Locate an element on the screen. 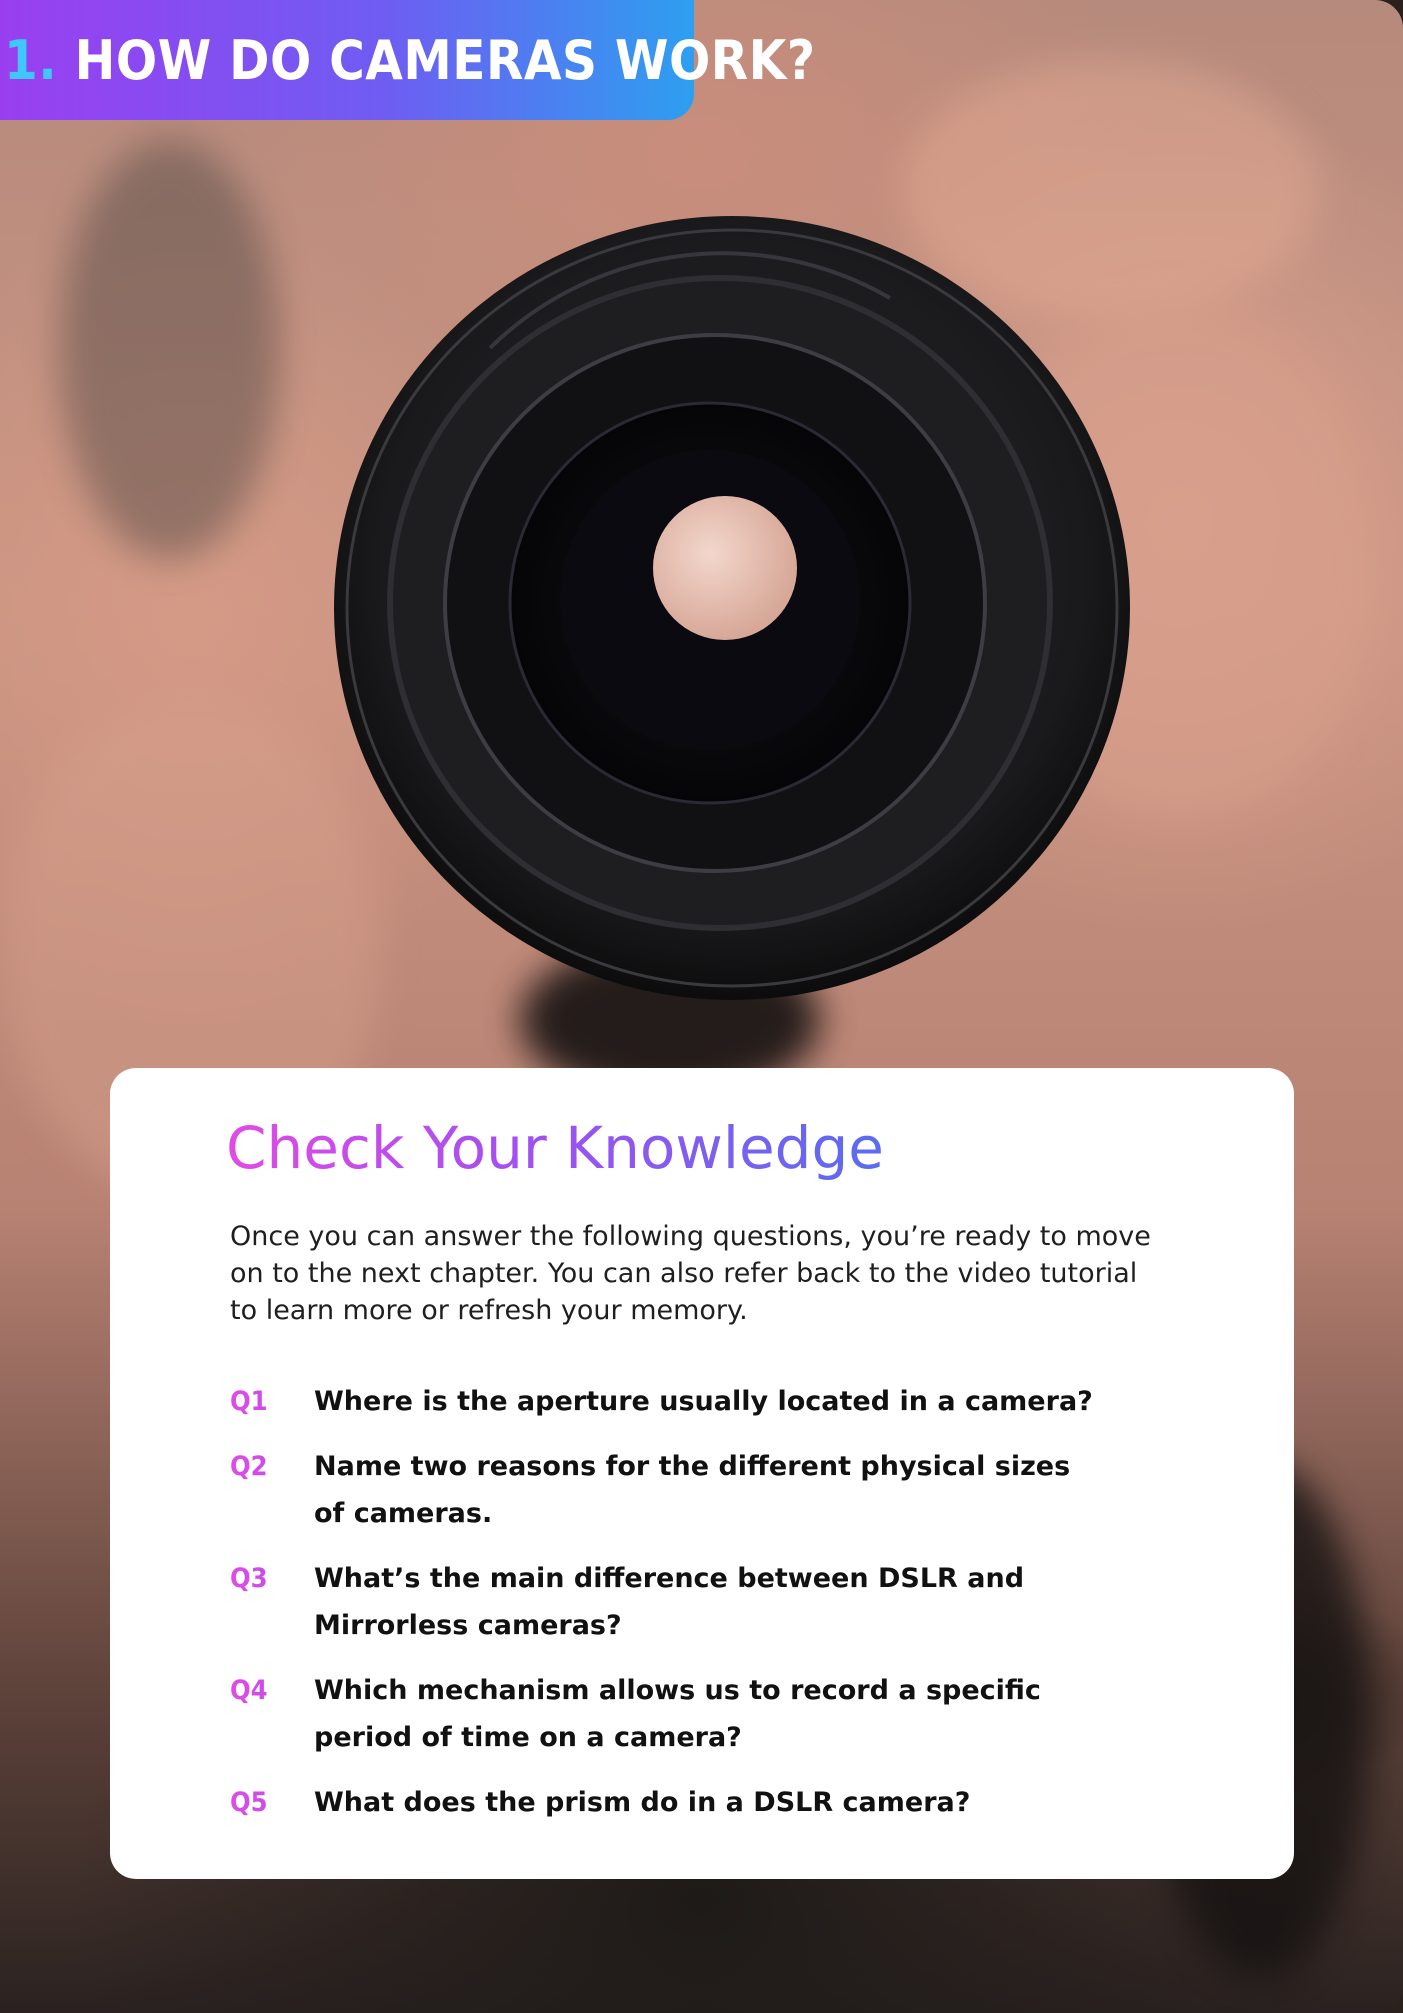 This screenshot has width=1403, height=2013. chapter-title-text: HOW DO CAMERAS WORK? is located at coordinates (445, 60).